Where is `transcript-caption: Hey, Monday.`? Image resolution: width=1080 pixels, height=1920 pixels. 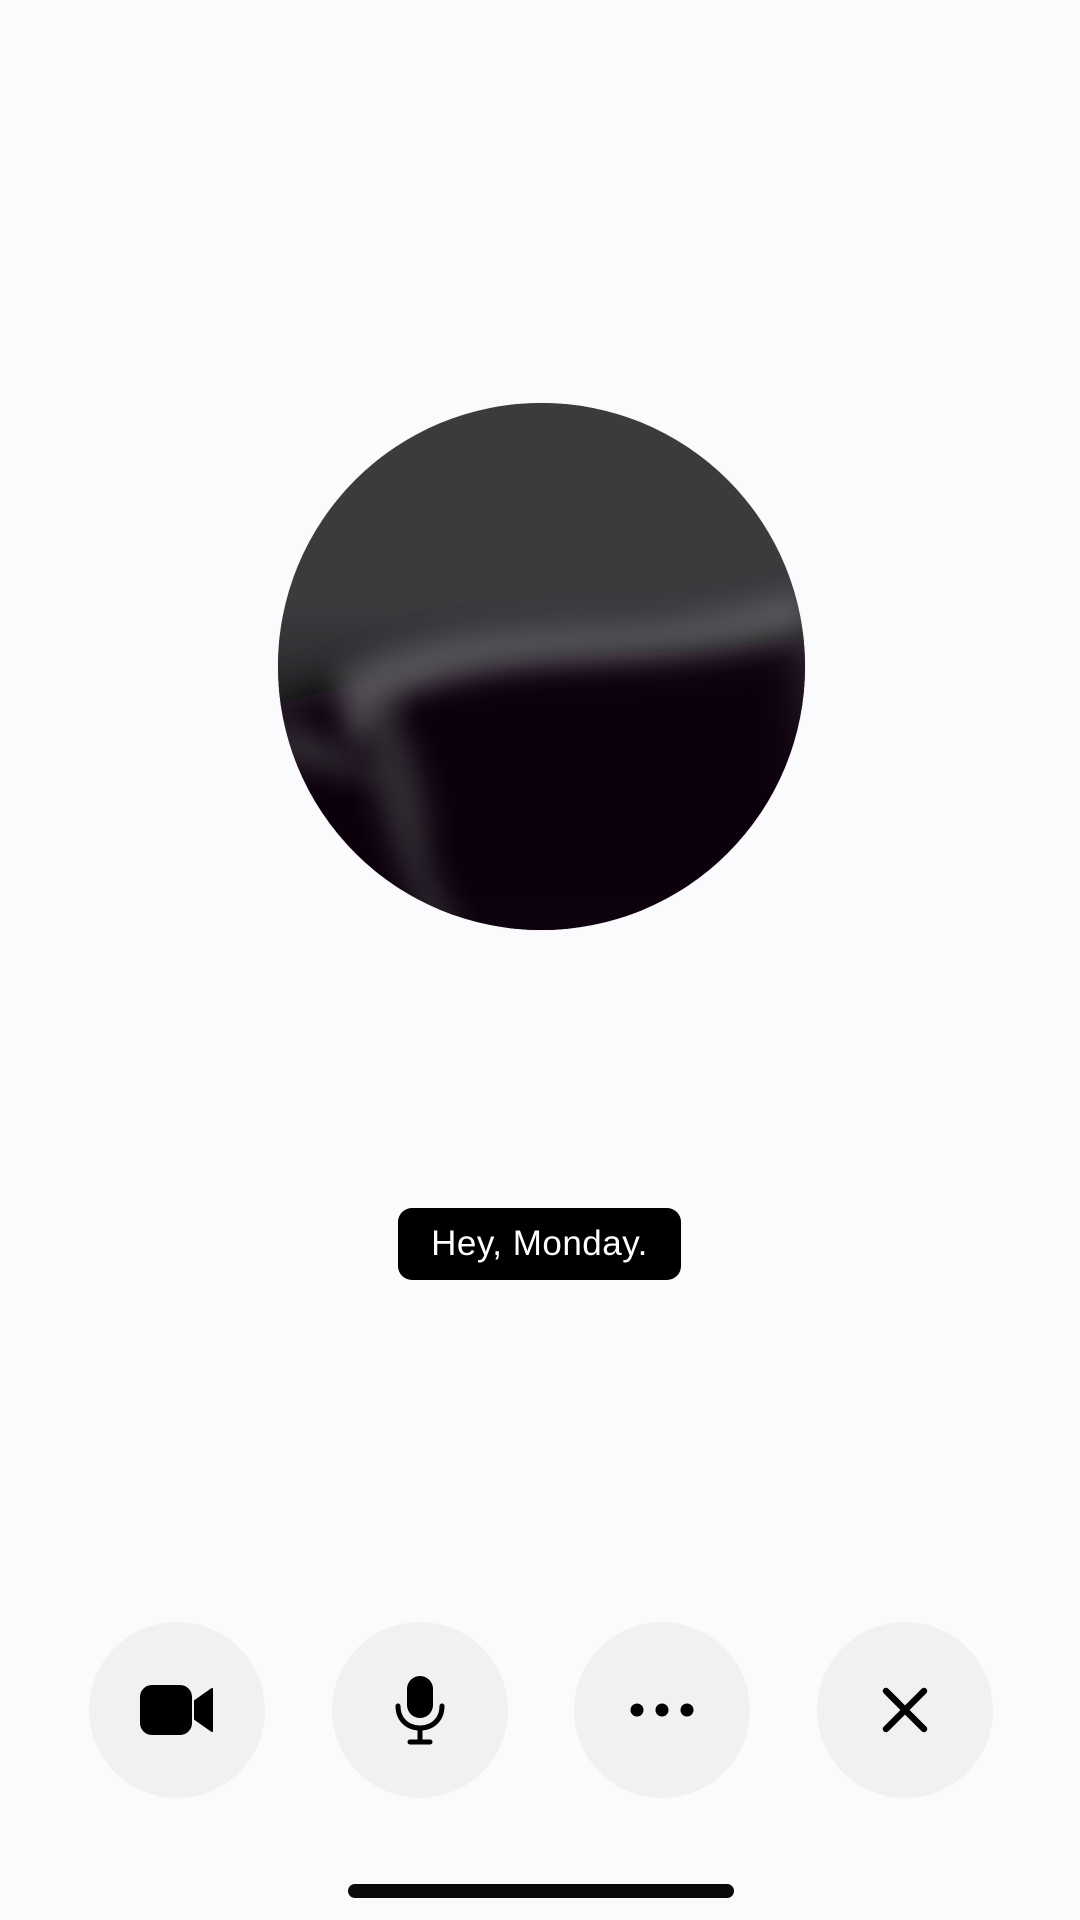 transcript-caption: Hey, Monday. is located at coordinates (539, 1244).